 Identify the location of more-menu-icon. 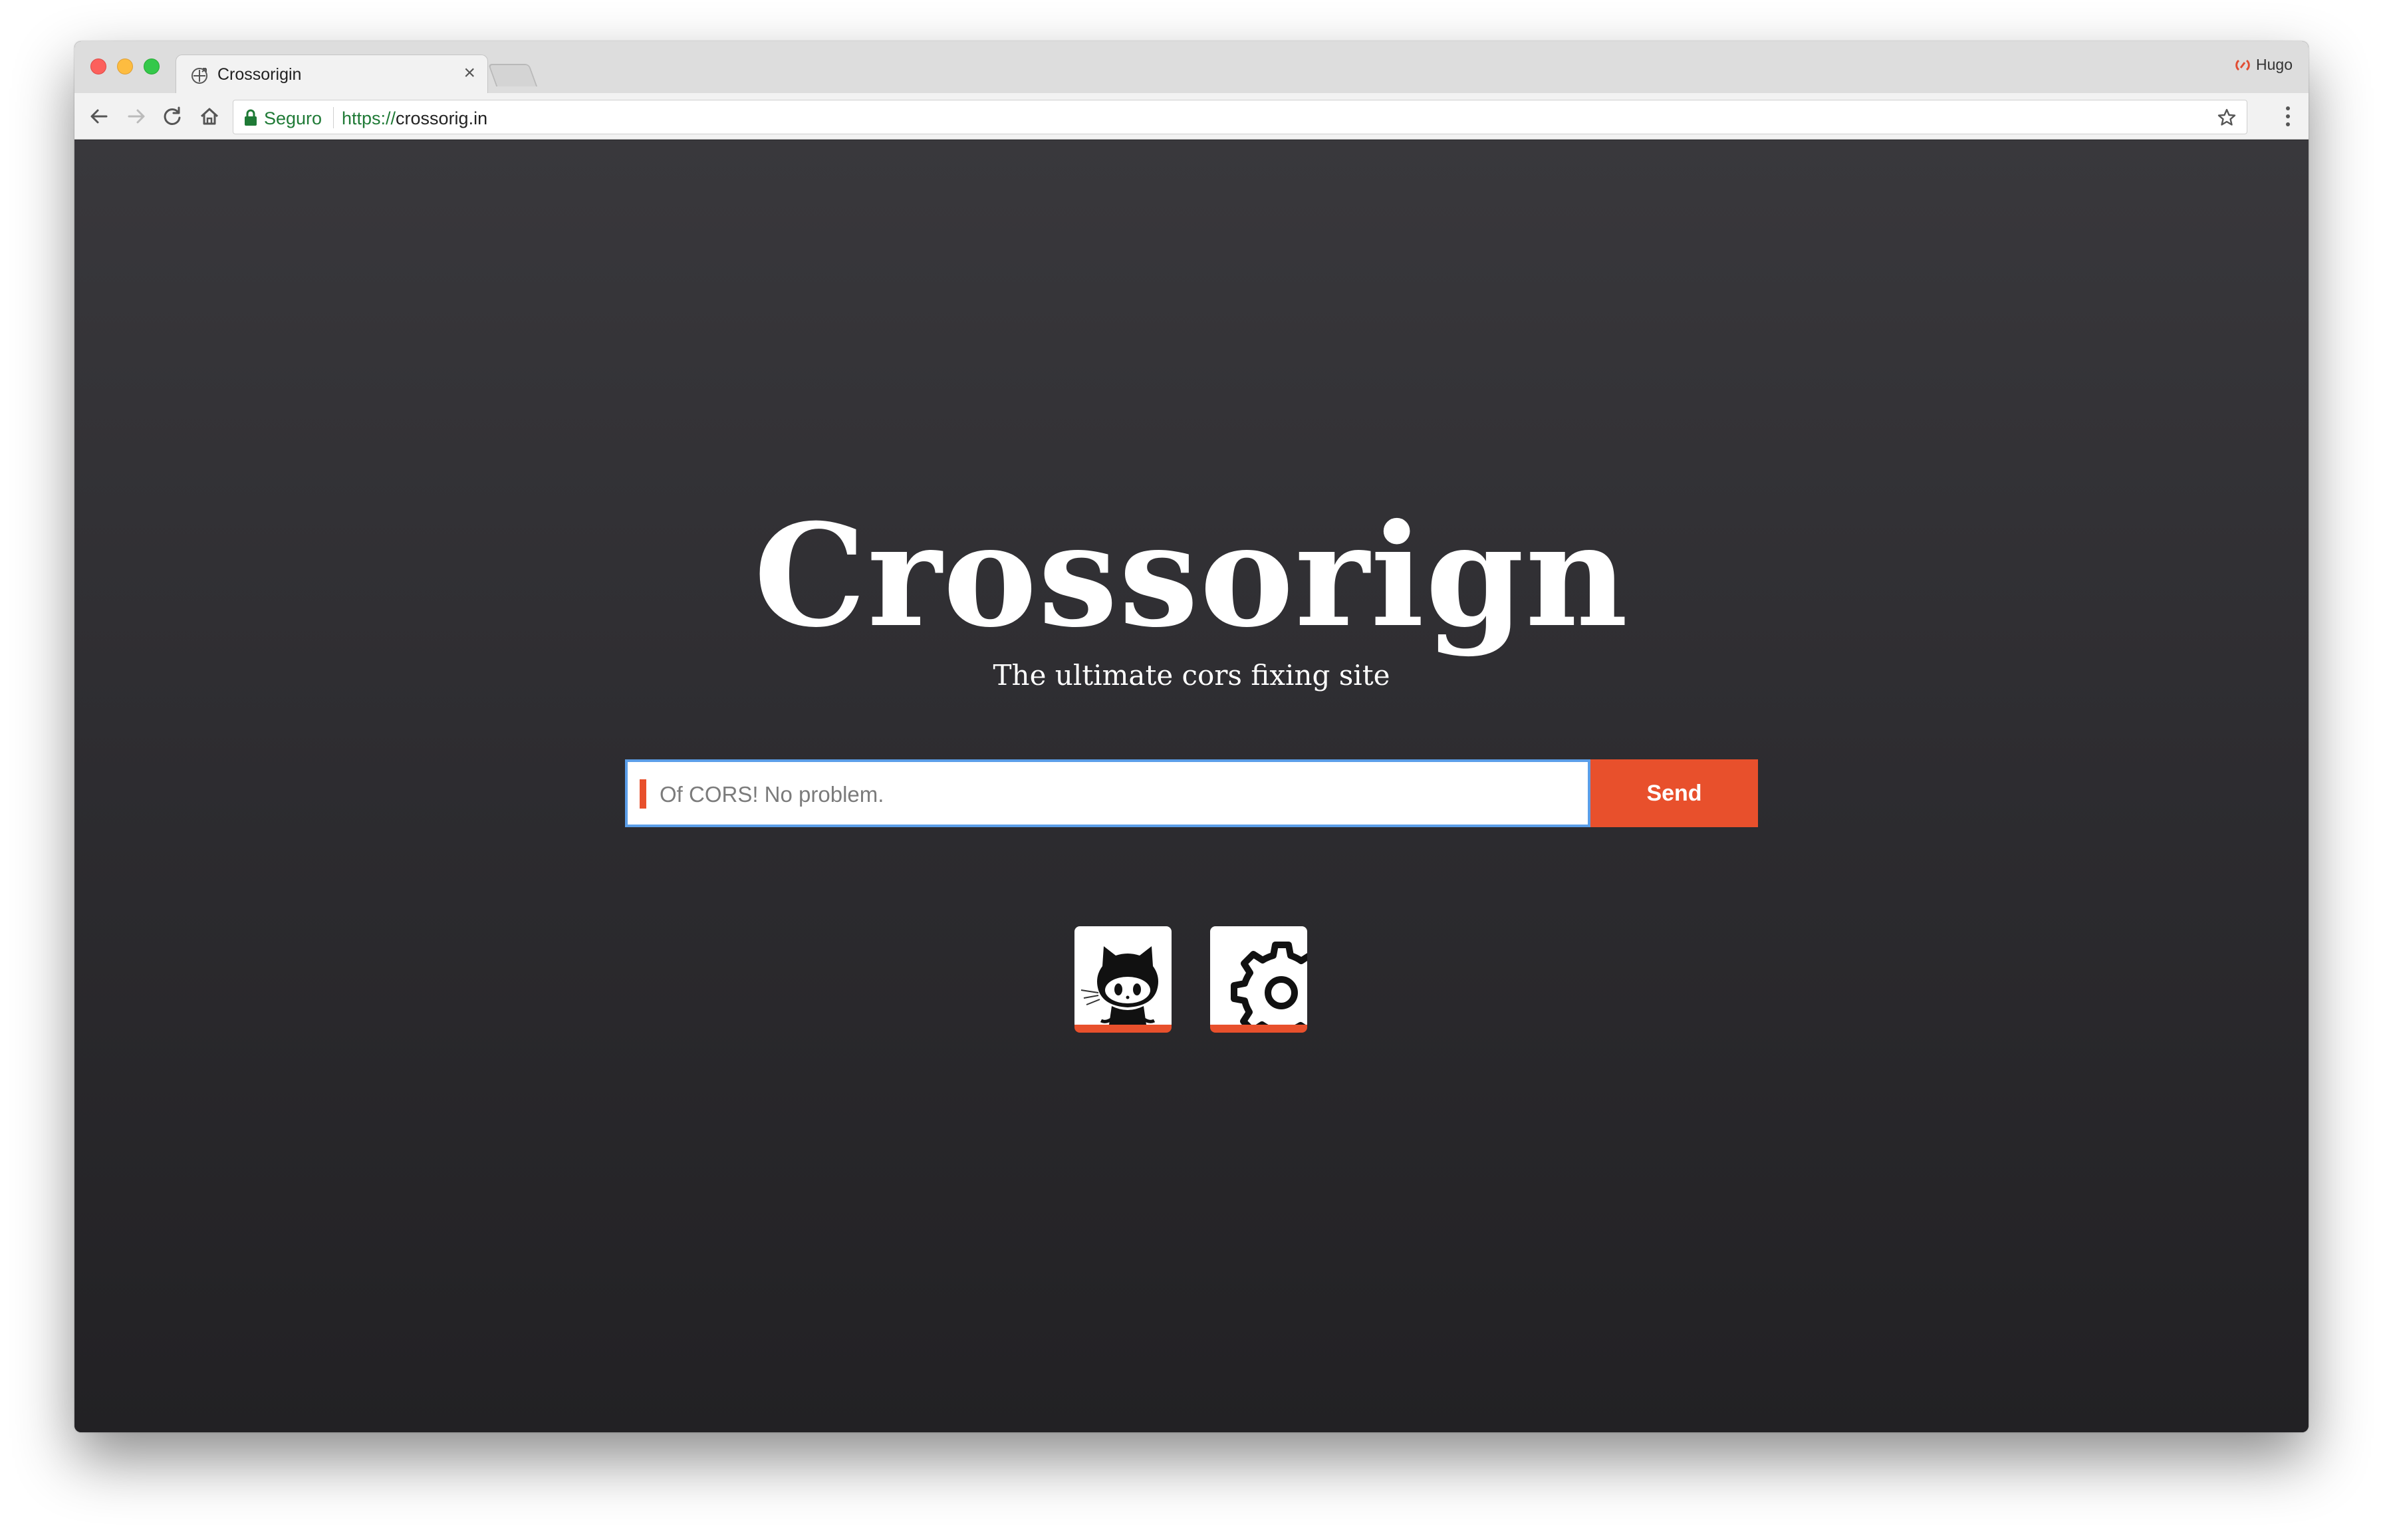
(2288, 116).